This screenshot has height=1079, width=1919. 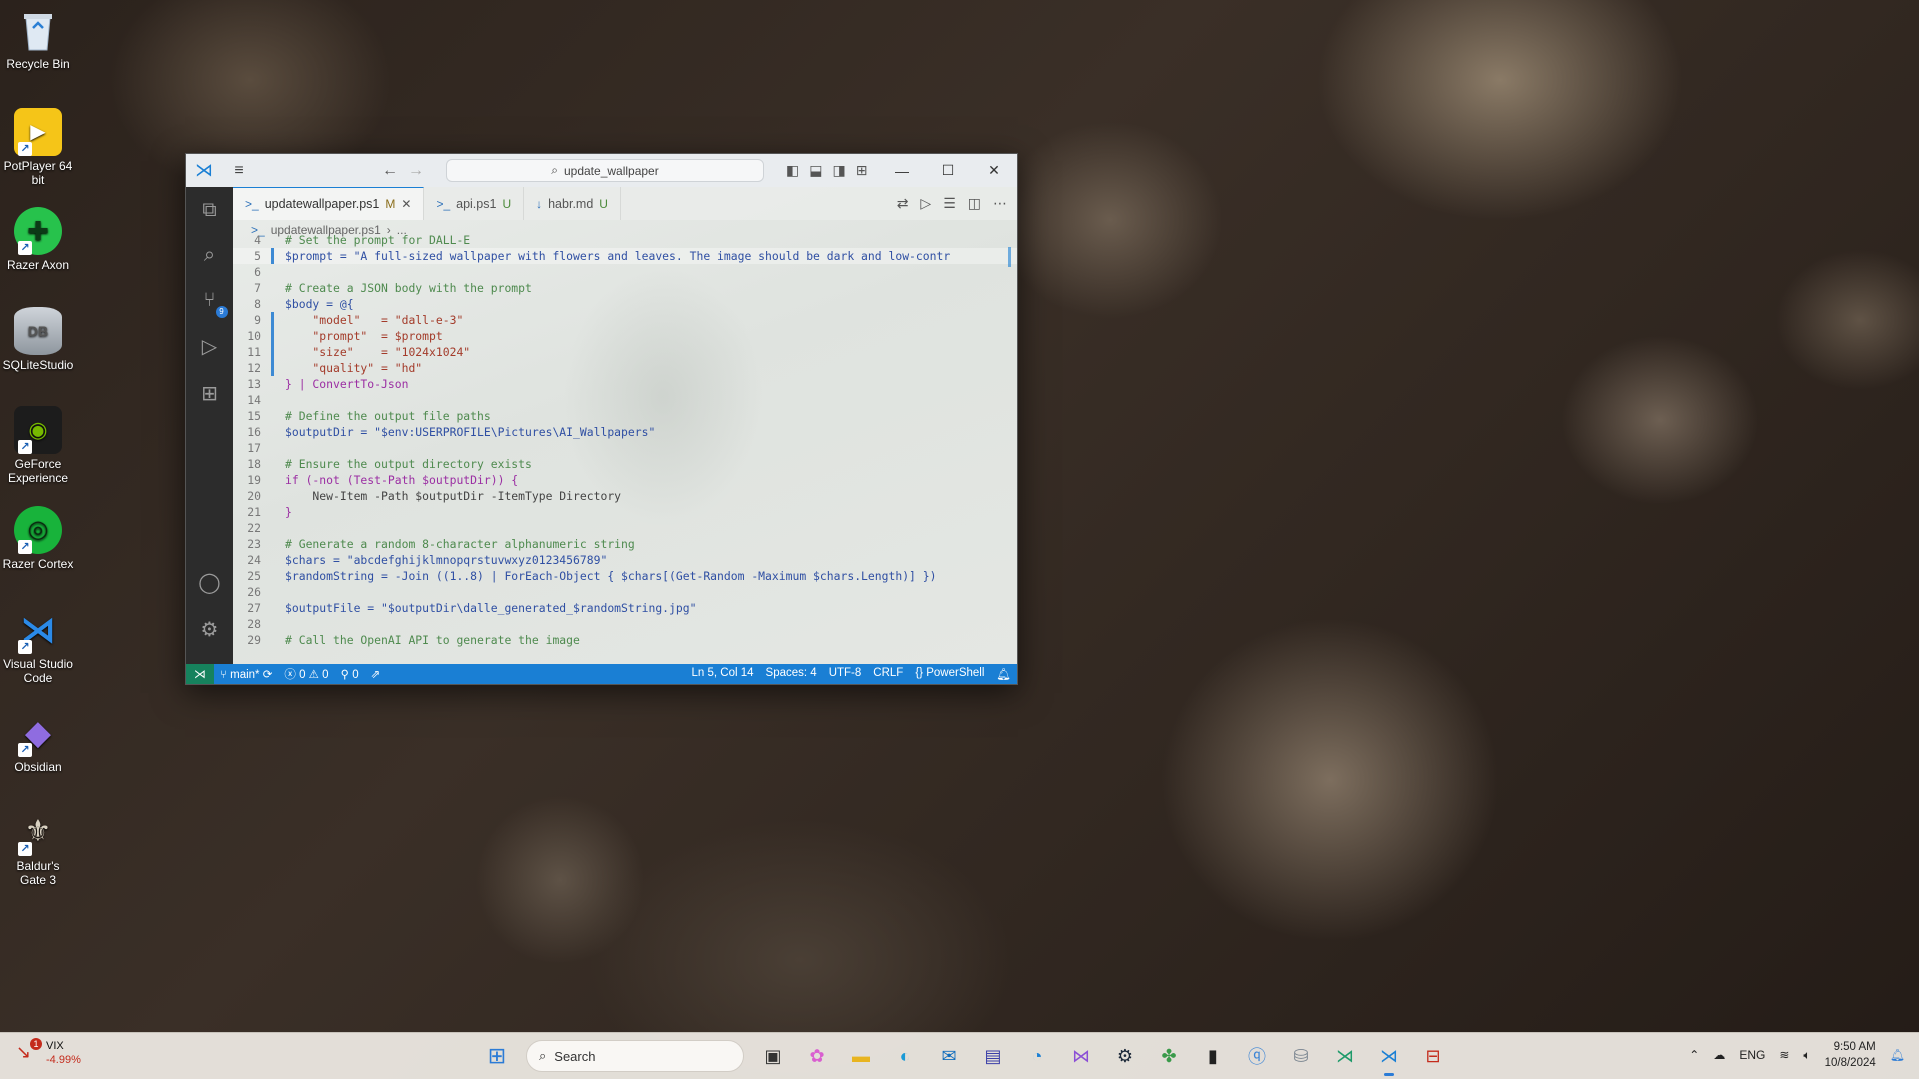 I want to click on task-view-icon: ▣, so click(x=773, y=1056).